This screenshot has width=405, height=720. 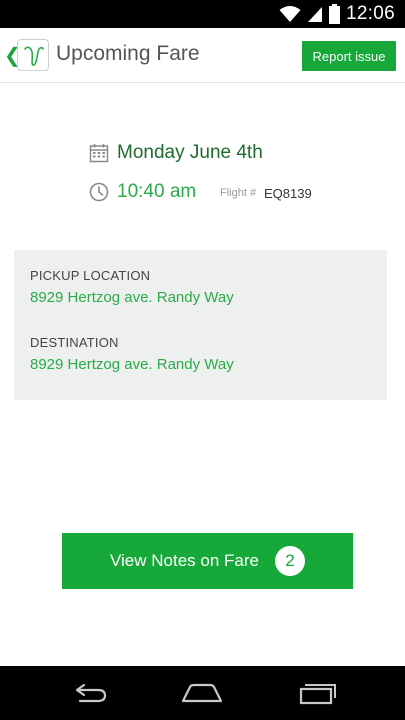 I want to click on clock-icon, so click(x=99, y=192).